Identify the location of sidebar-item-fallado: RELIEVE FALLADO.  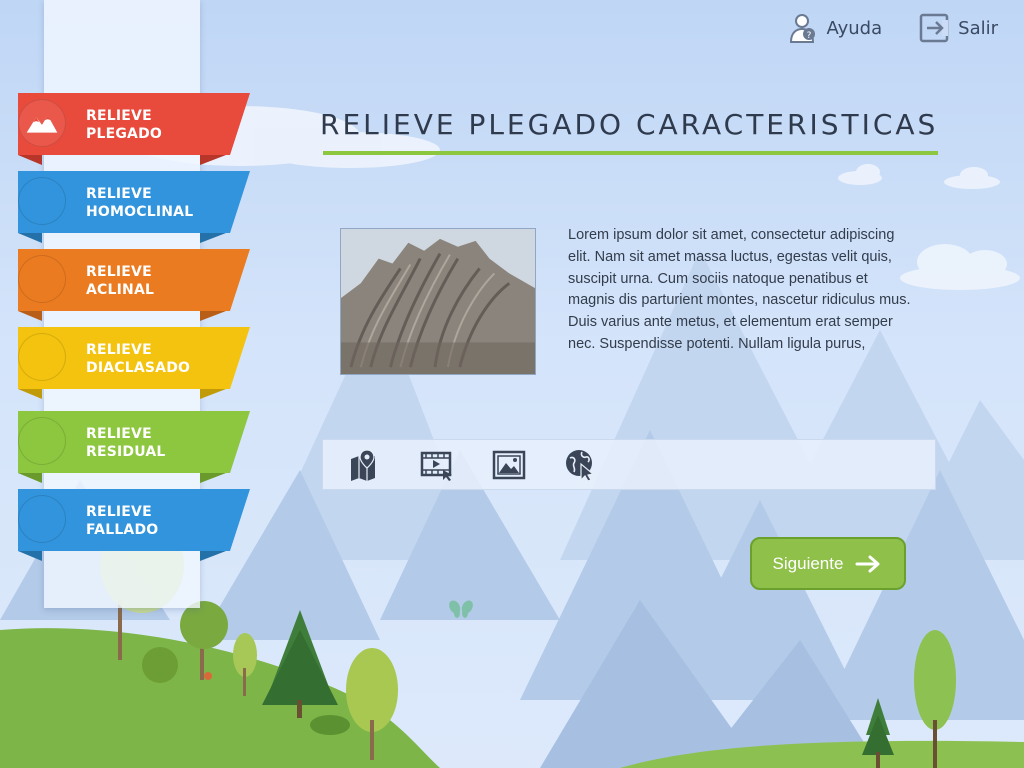
(134, 526).